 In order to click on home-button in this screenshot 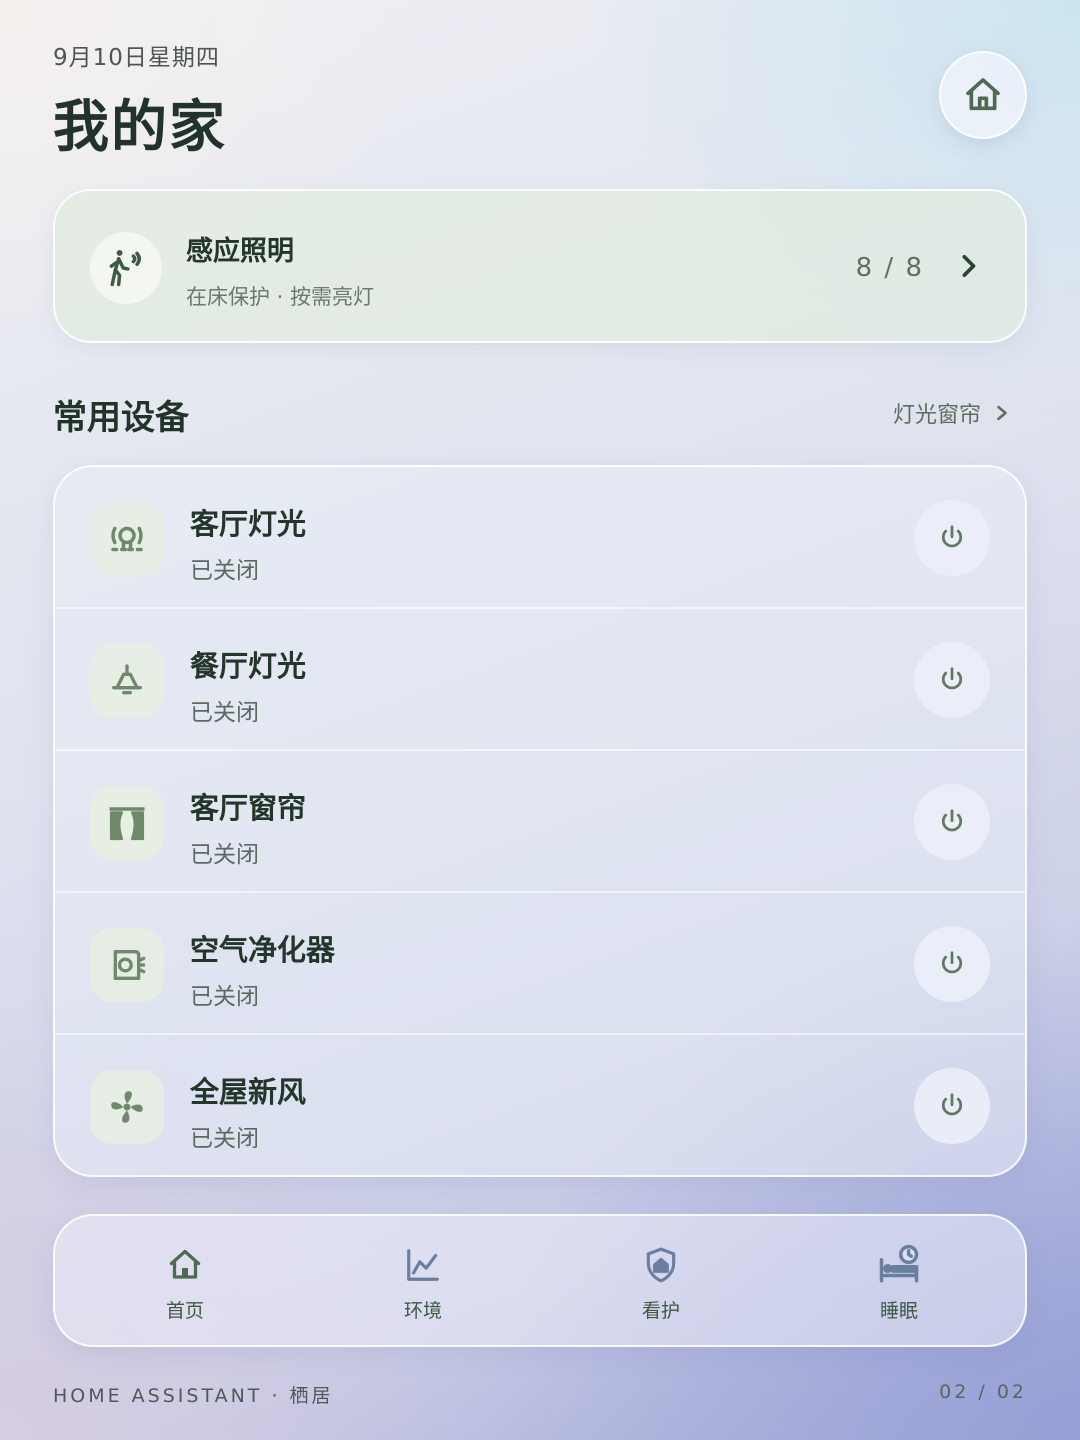, I will do `click(983, 95)`.